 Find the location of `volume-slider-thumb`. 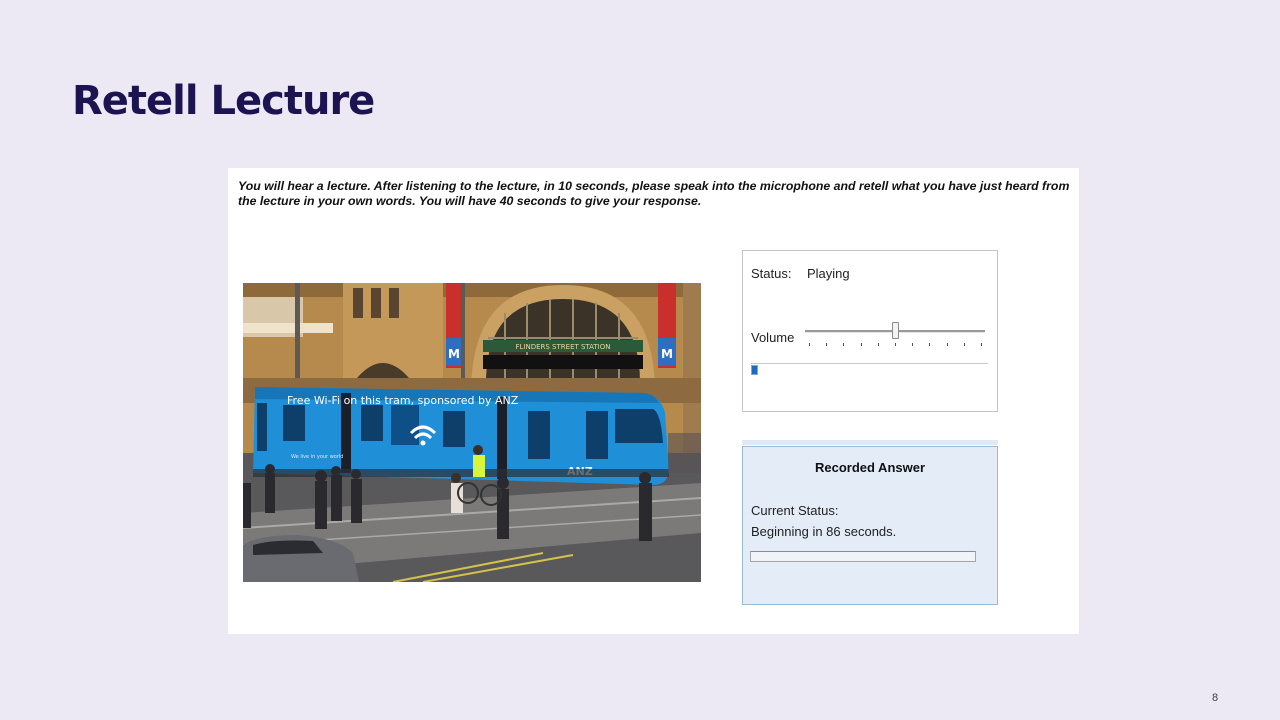

volume-slider-thumb is located at coordinates (895, 330).